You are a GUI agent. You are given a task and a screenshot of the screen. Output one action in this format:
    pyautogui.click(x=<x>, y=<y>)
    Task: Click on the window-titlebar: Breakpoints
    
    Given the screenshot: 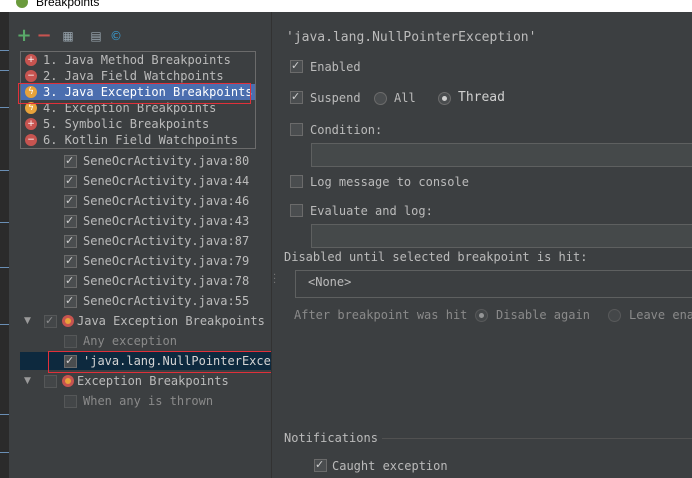 What is the action you would take?
    pyautogui.click(x=346, y=6)
    